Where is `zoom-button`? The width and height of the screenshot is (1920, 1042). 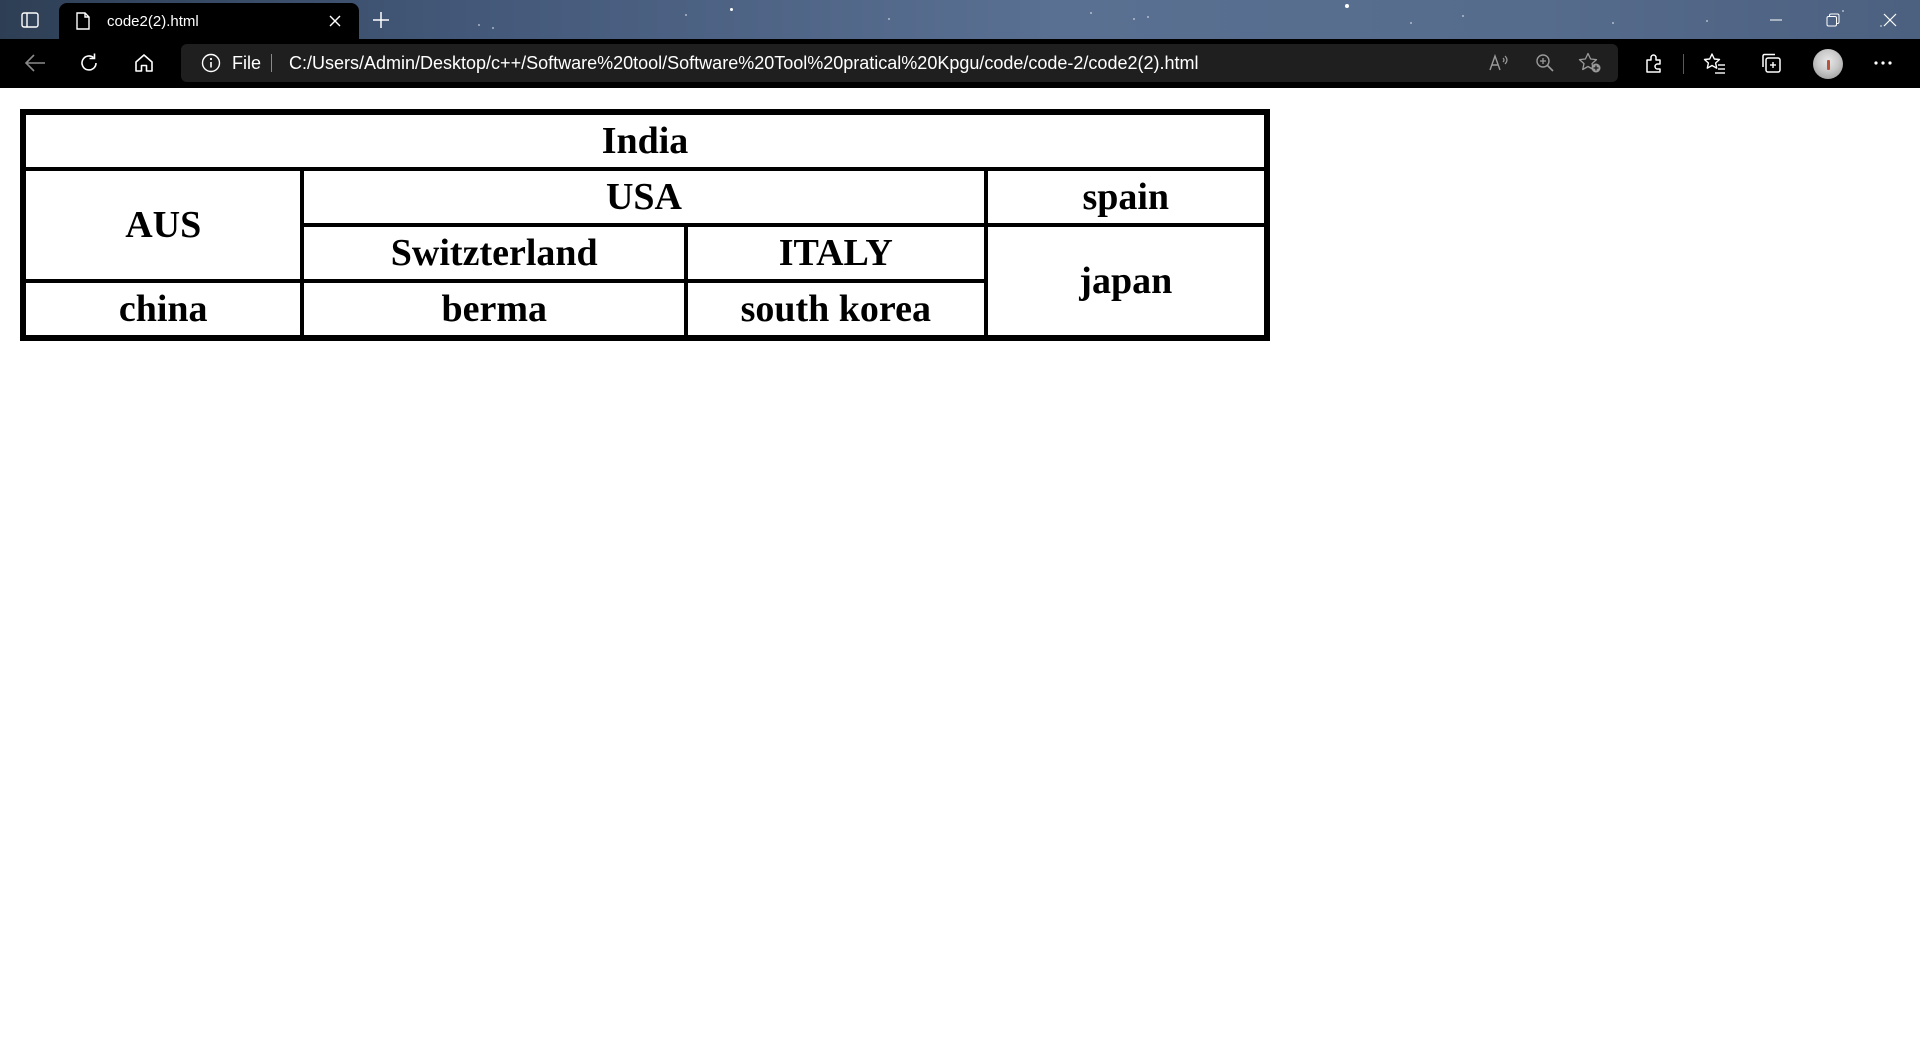 zoom-button is located at coordinates (1545, 63).